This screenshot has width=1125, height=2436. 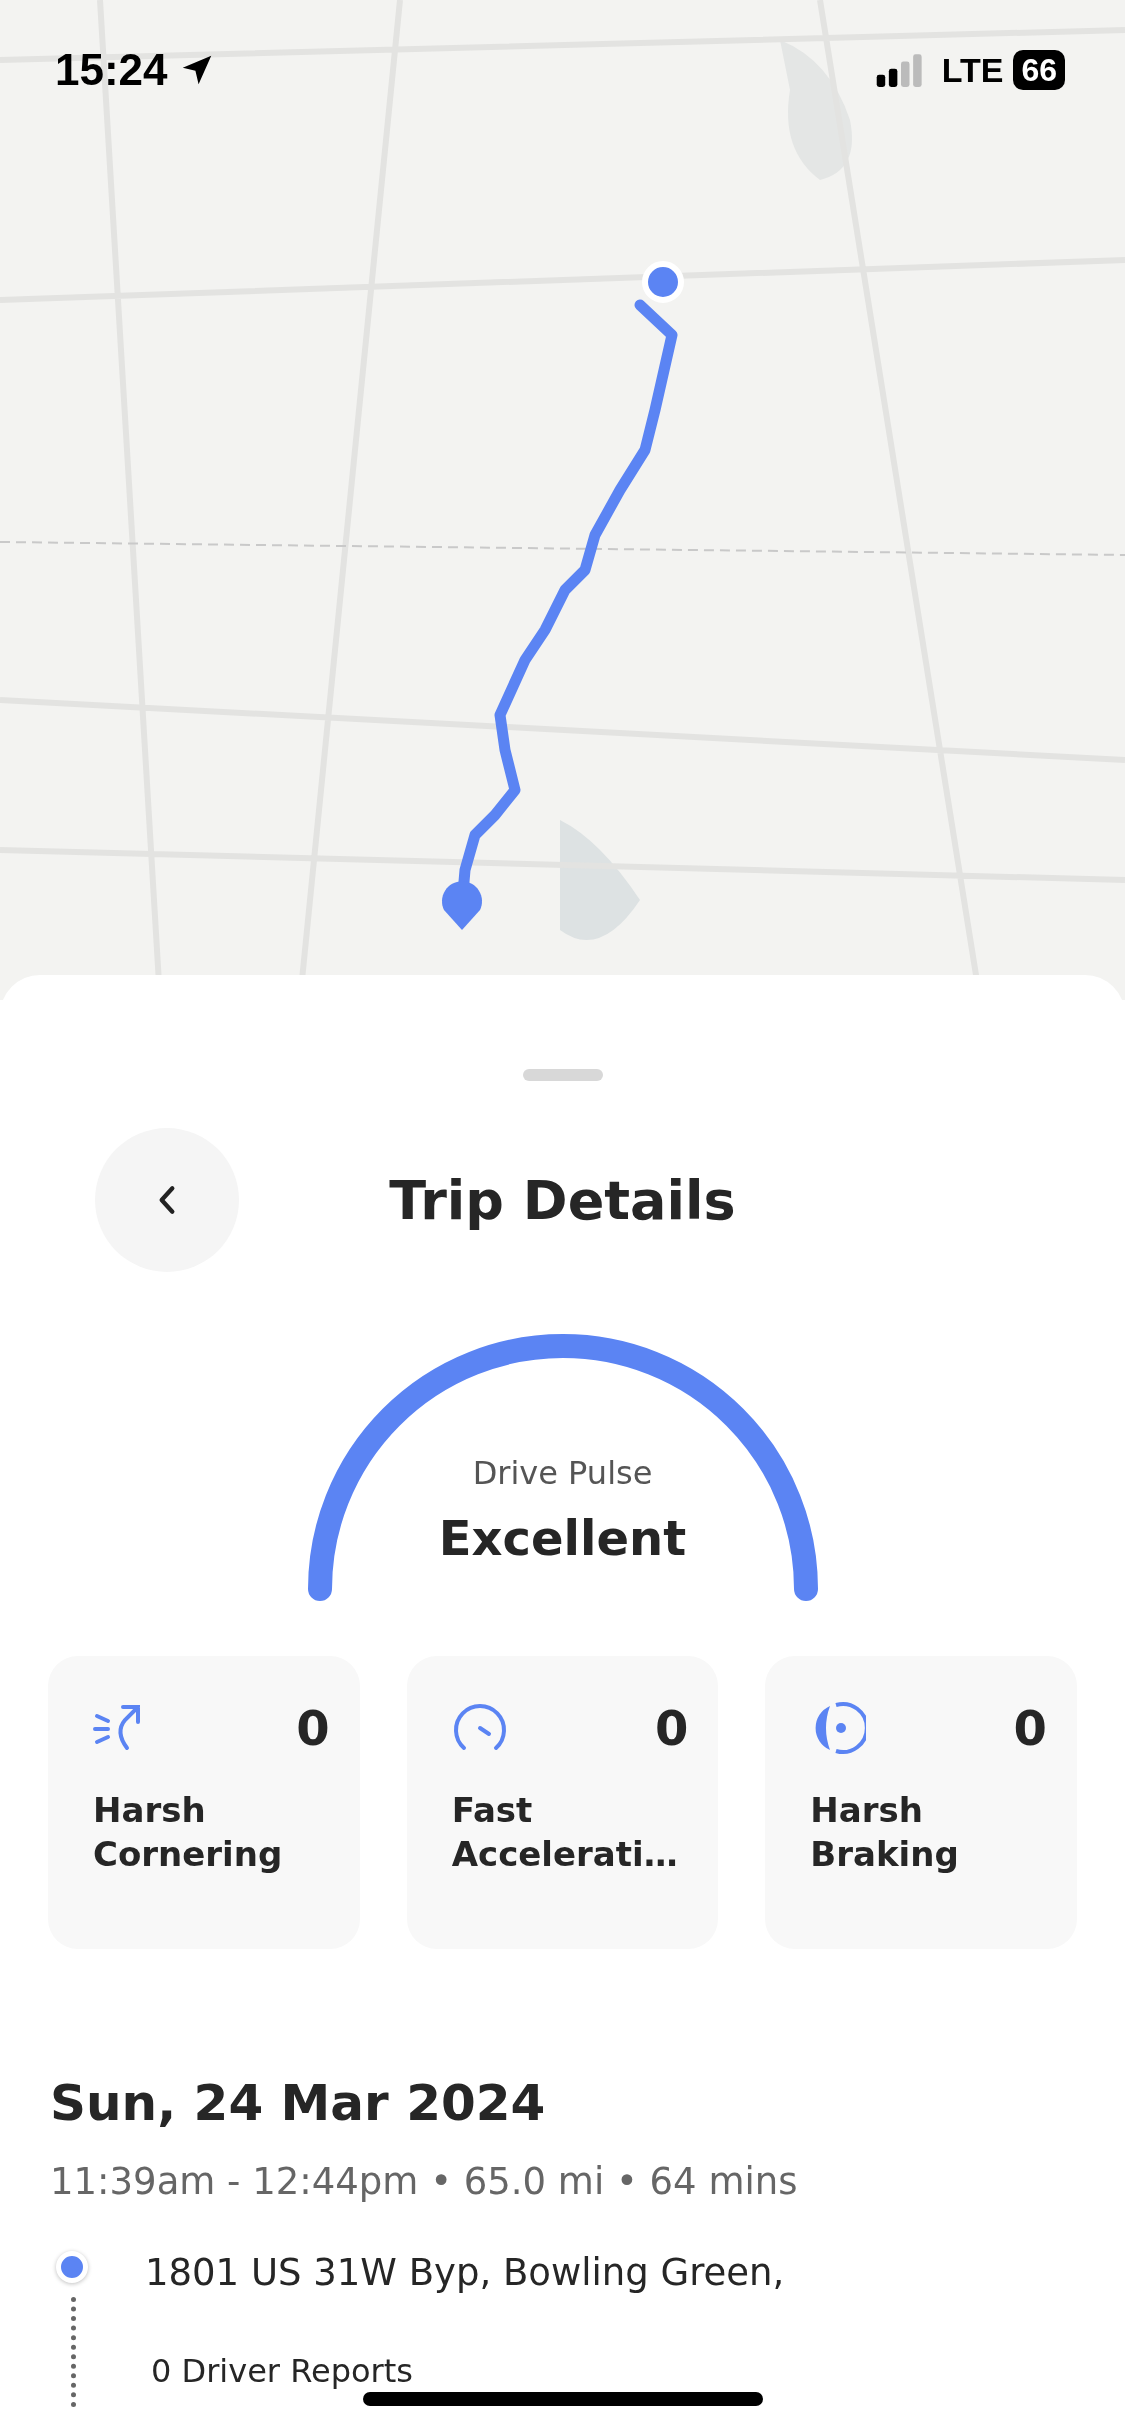 I want to click on drag-handle, so click(x=562, y=1075).